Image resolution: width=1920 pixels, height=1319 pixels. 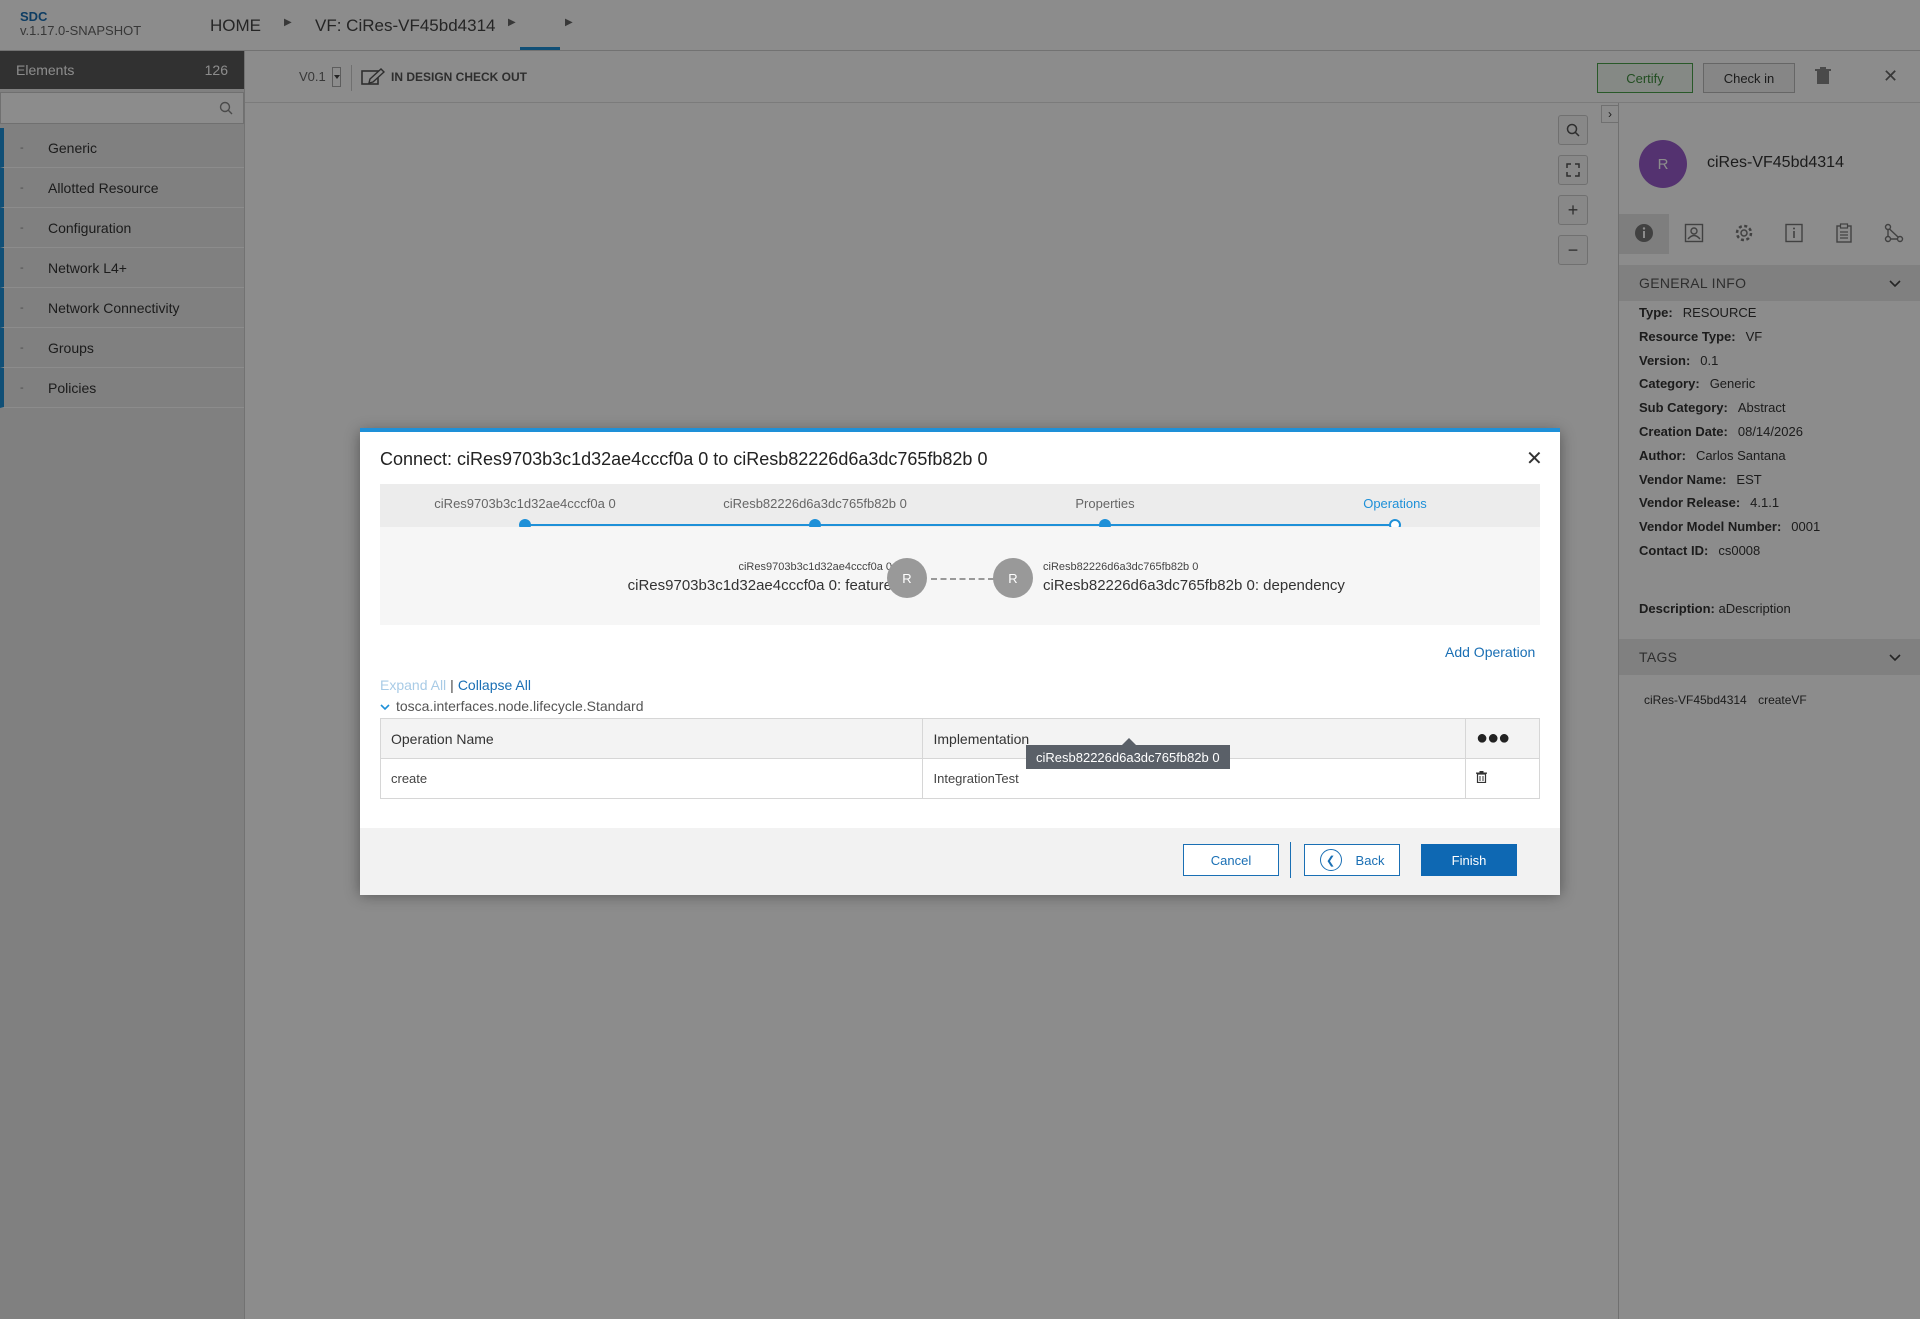 What do you see at coordinates (651, 778) in the screenshot?
I see `operation-name-cell: create` at bounding box center [651, 778].